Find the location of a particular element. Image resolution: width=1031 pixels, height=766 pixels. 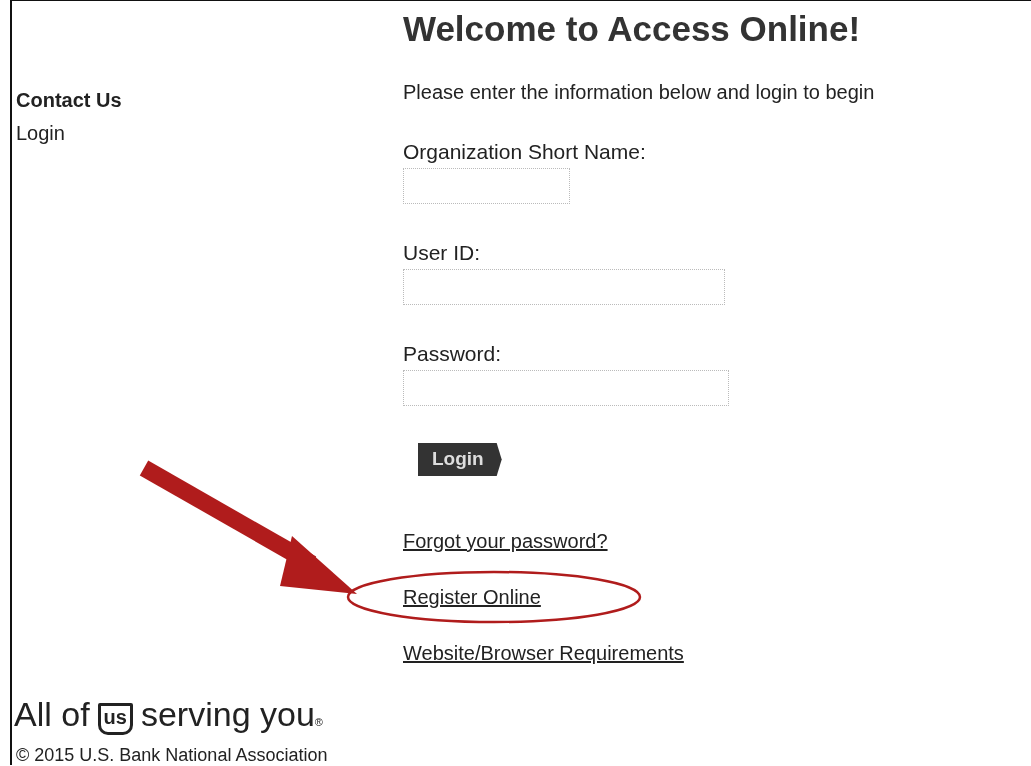

field-label: Organization Short Name: is located at coordinates (525, 152).